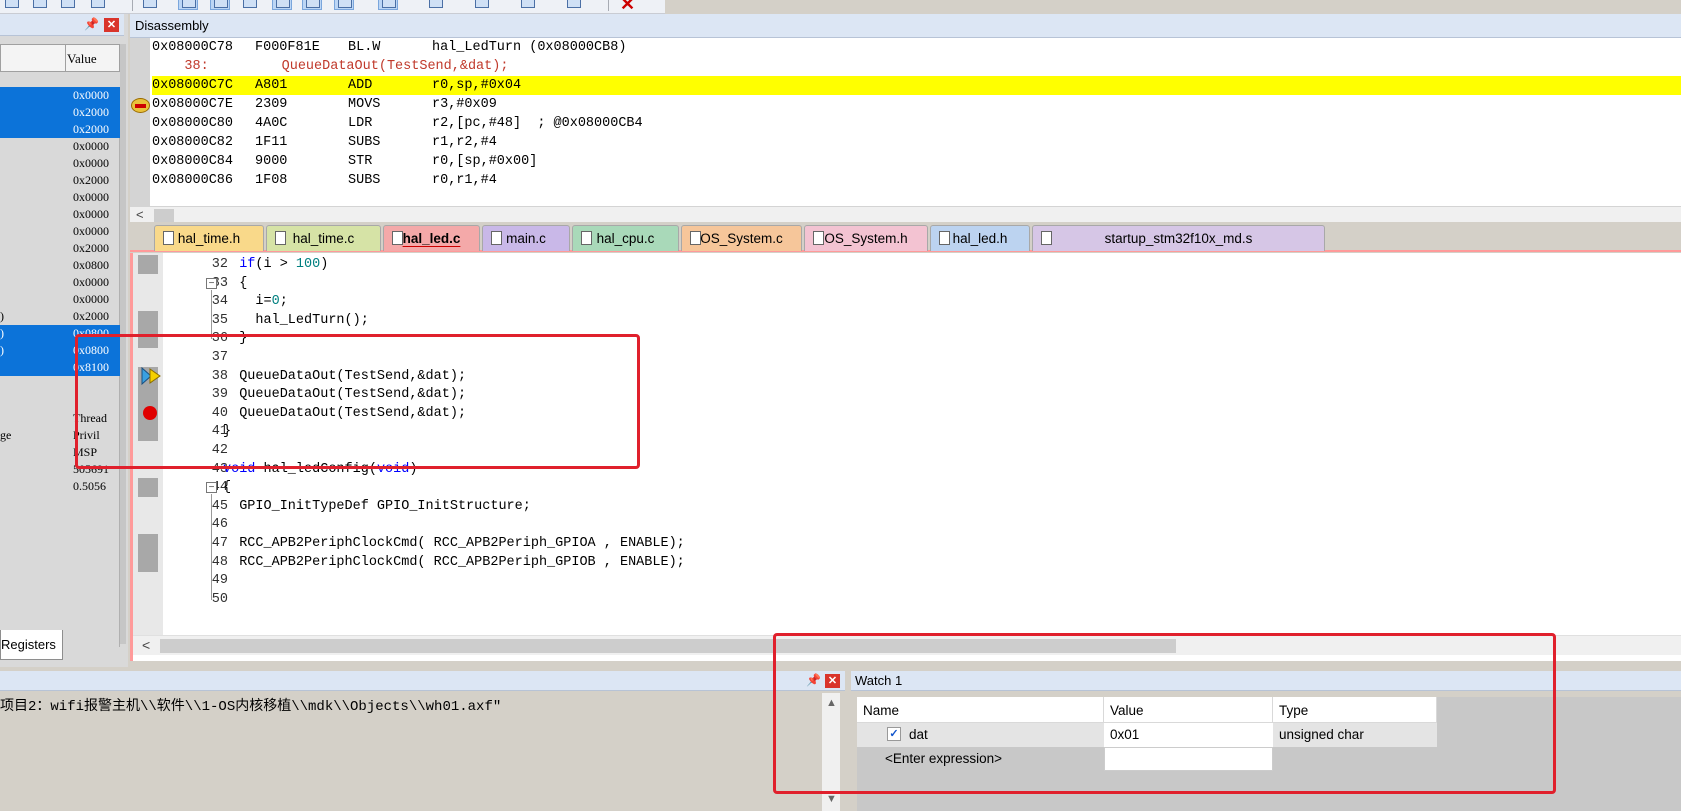 This screenshot has width=1681, height=811. What do you see at coordinates (916, 85) in the screenshot?
I see `disassembly-line: 0x08000C7C A801 ADD r0,sp,#0x04` at bounding box center [916, 85].